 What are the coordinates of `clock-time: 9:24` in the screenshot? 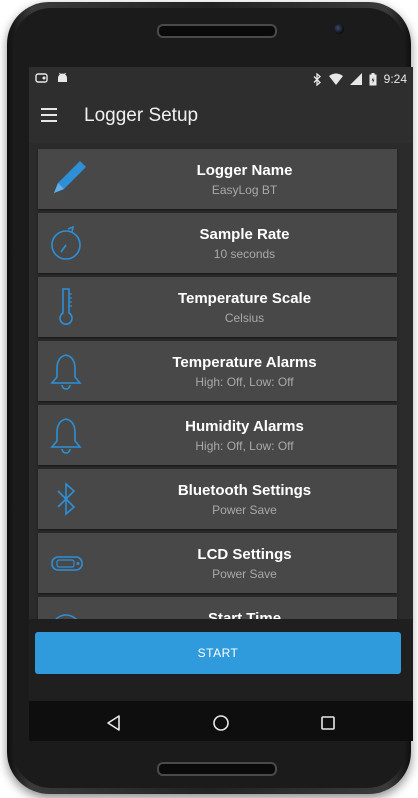 It's located at (395, 79).